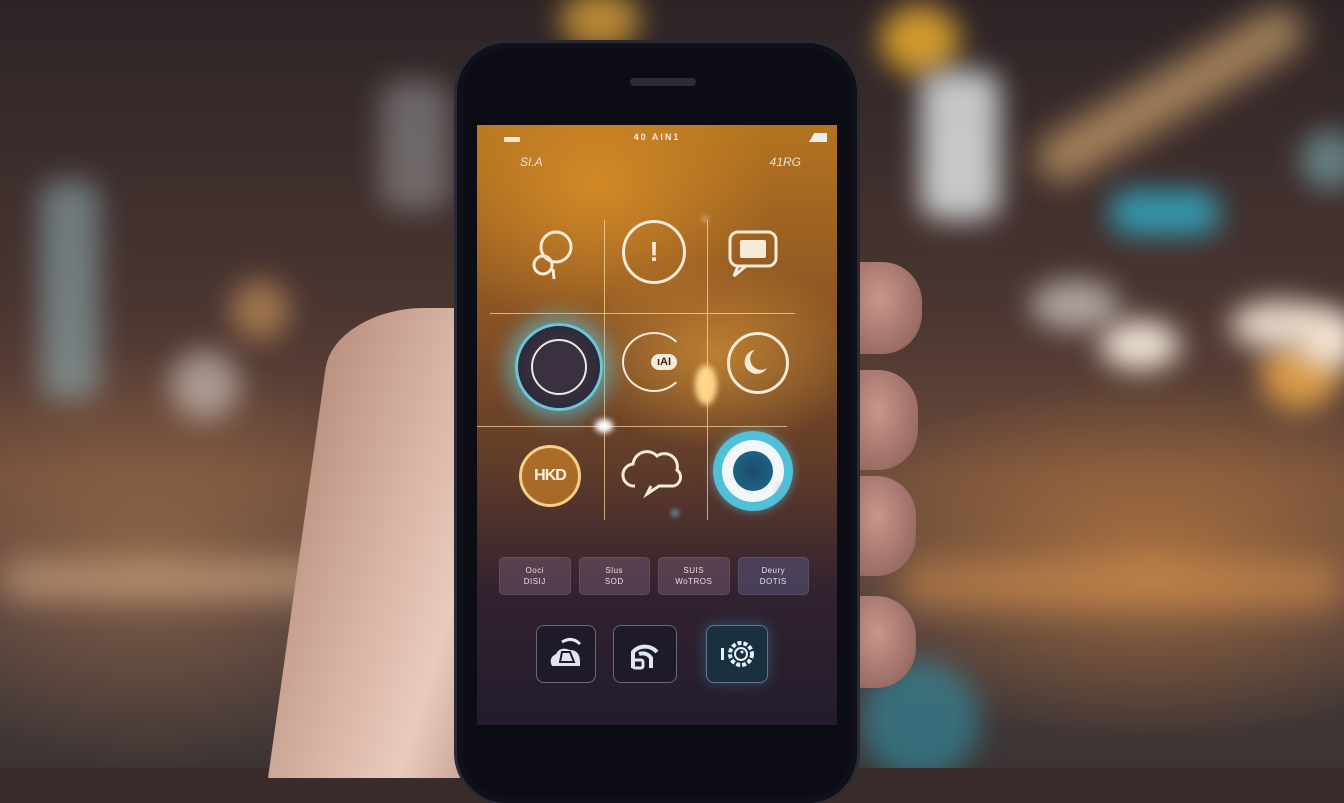 This screenshot has width=1344, height=803. I want to click on dock-button-settings, so click(737, 654).